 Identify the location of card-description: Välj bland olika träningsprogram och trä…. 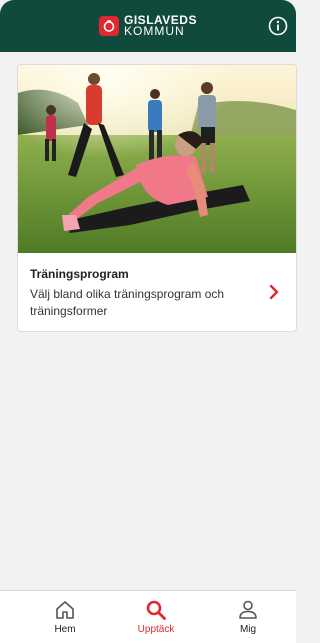
(127, 302).